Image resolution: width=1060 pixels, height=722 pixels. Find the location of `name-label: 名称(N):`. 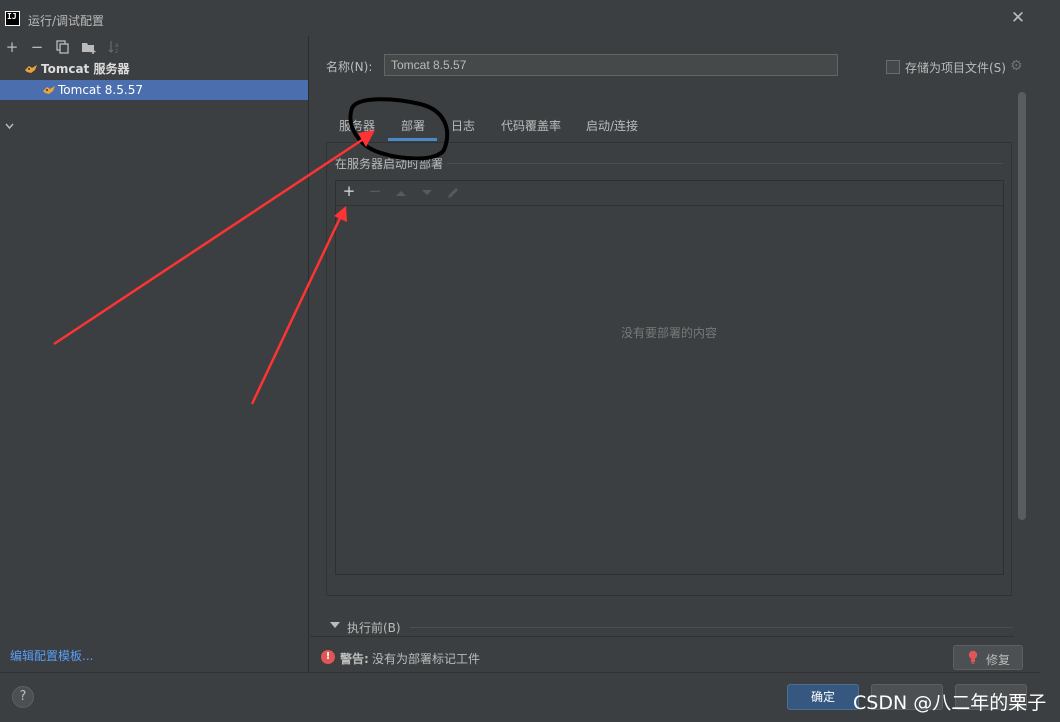

name-label: 名称(N): is located at coordinates (349, 67).